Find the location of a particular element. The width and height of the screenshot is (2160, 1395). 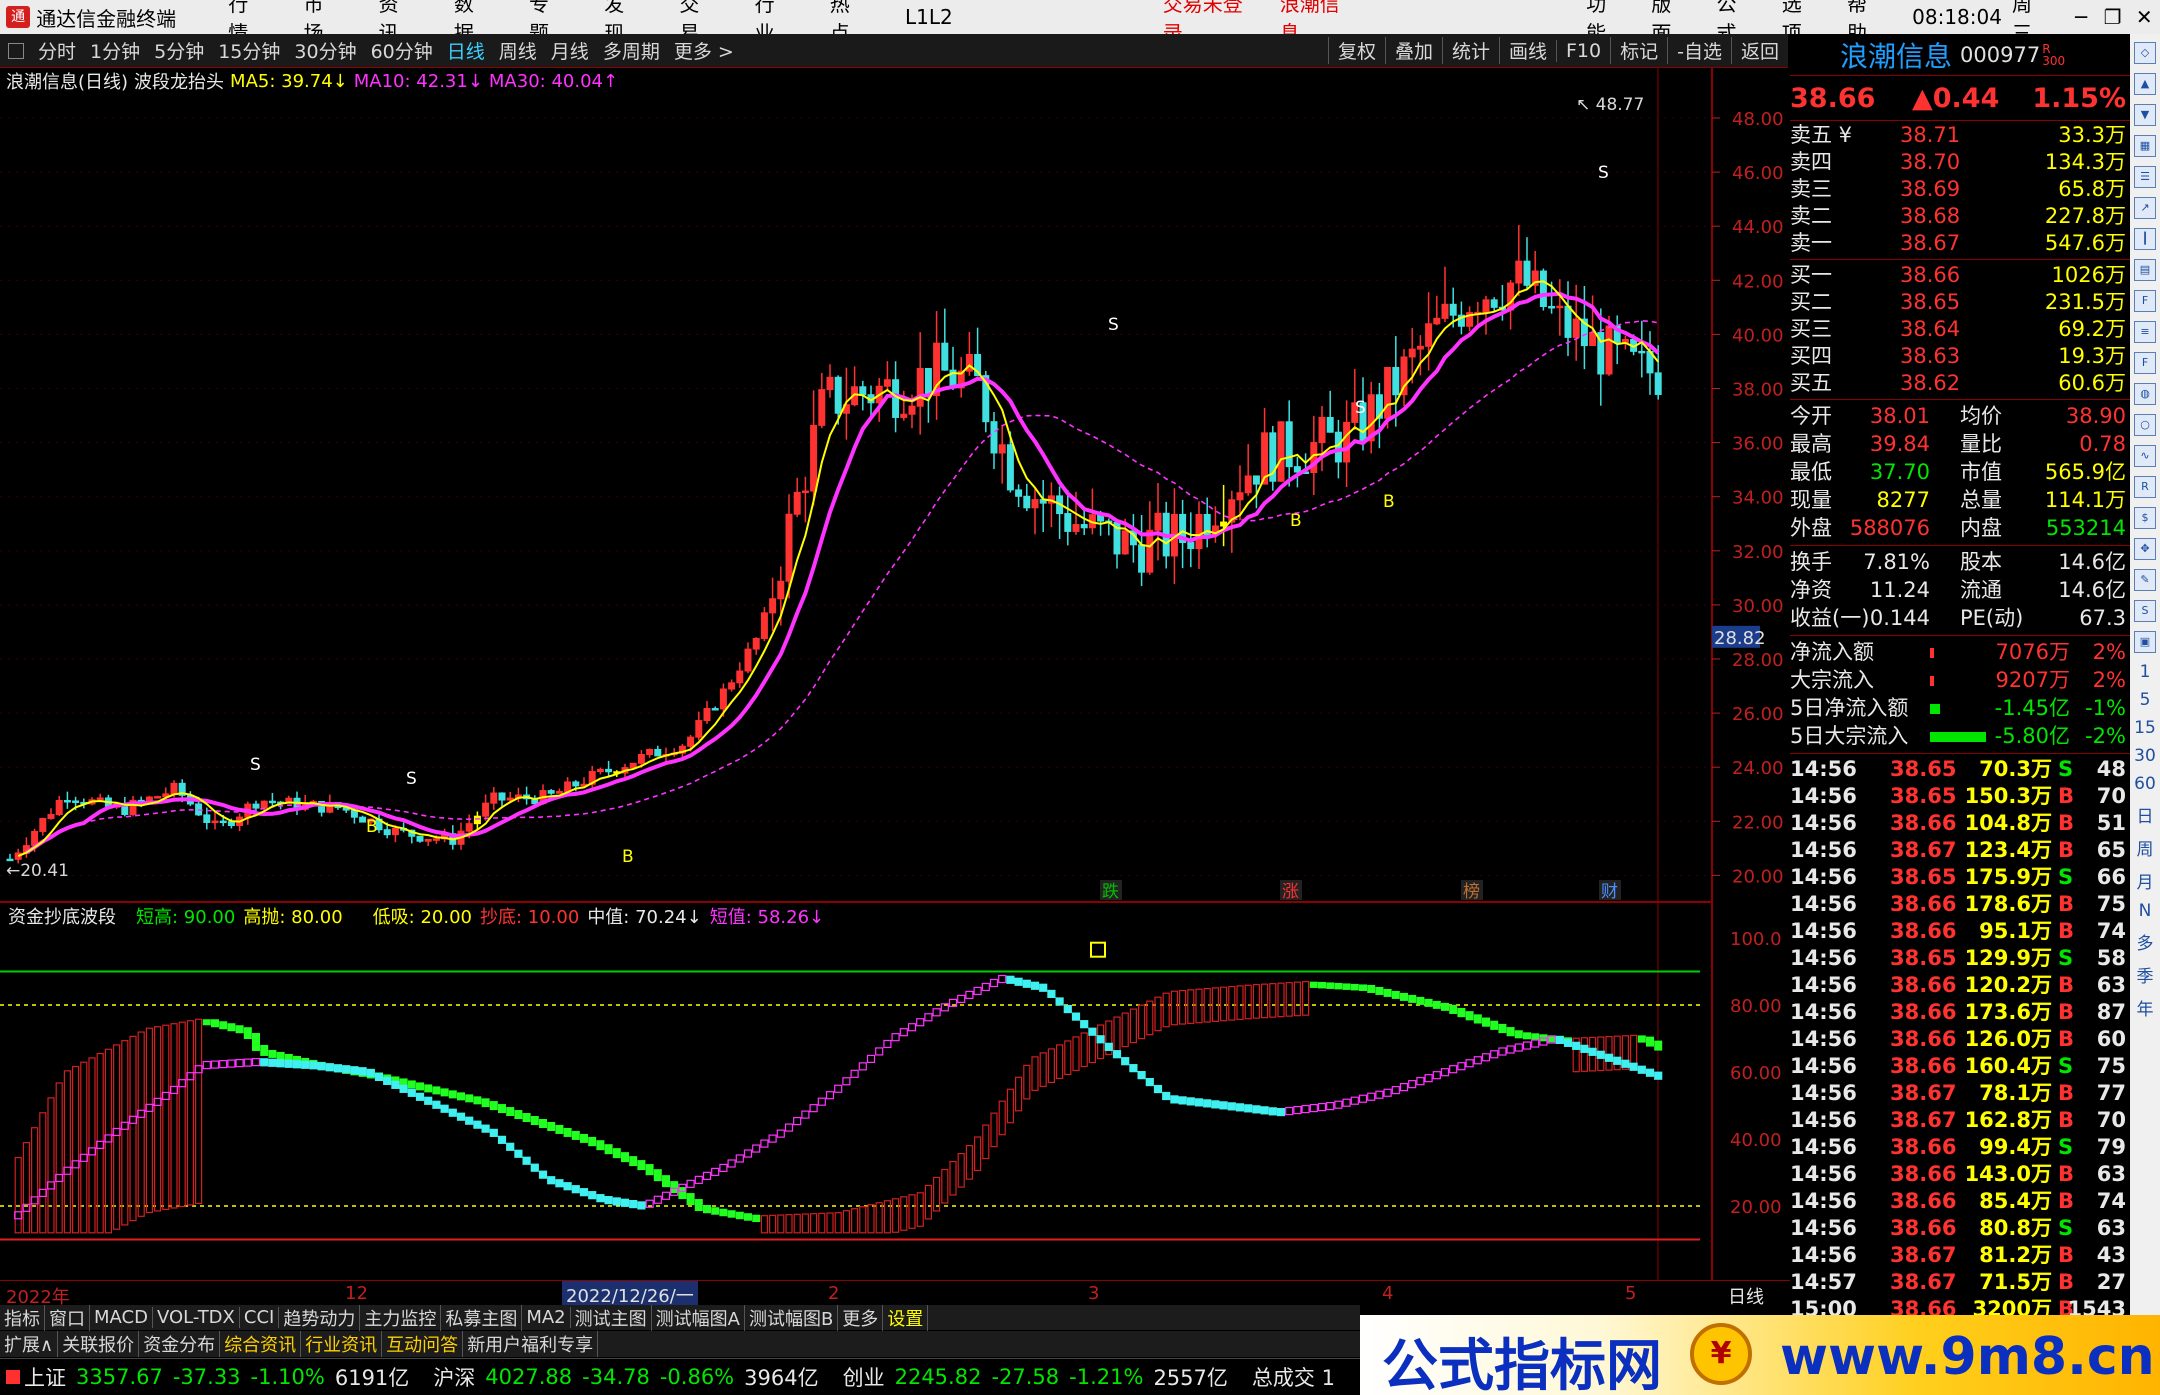

sidebar-multi: 多 is located at coordinates (2145, 941).